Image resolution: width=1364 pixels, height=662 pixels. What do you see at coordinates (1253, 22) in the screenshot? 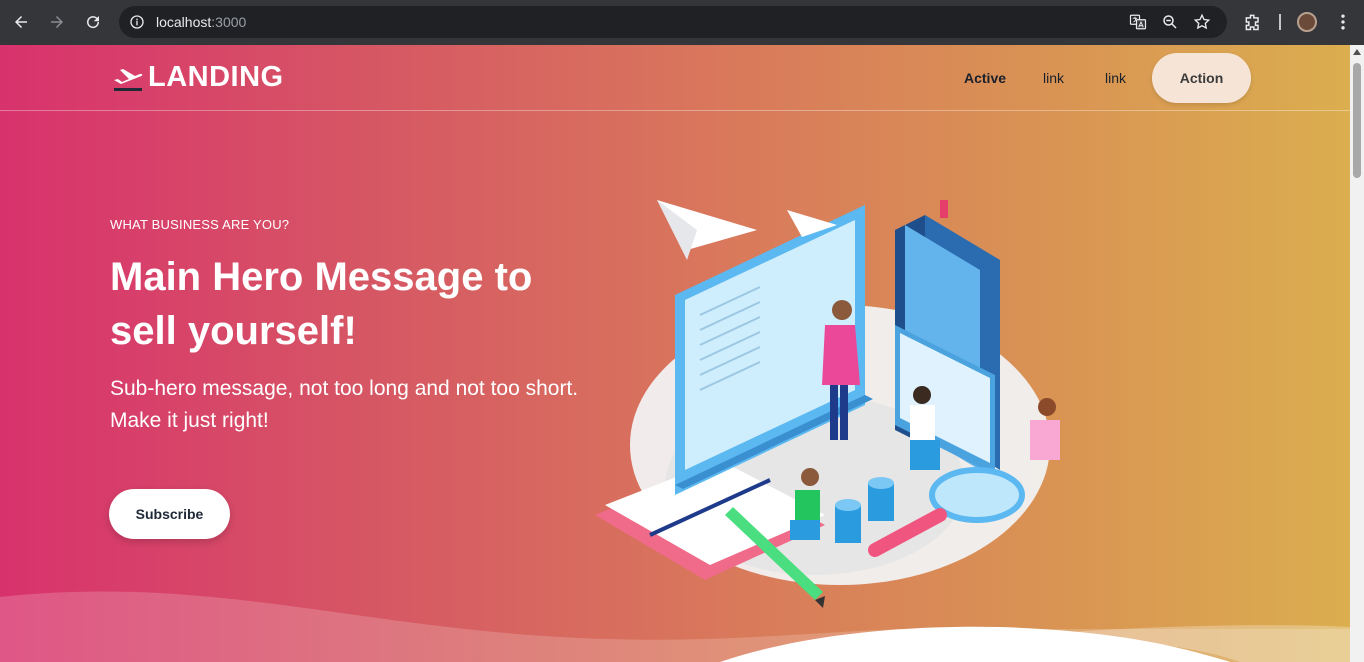
I see `extensions-icon` at bounding box center [1253, 22].